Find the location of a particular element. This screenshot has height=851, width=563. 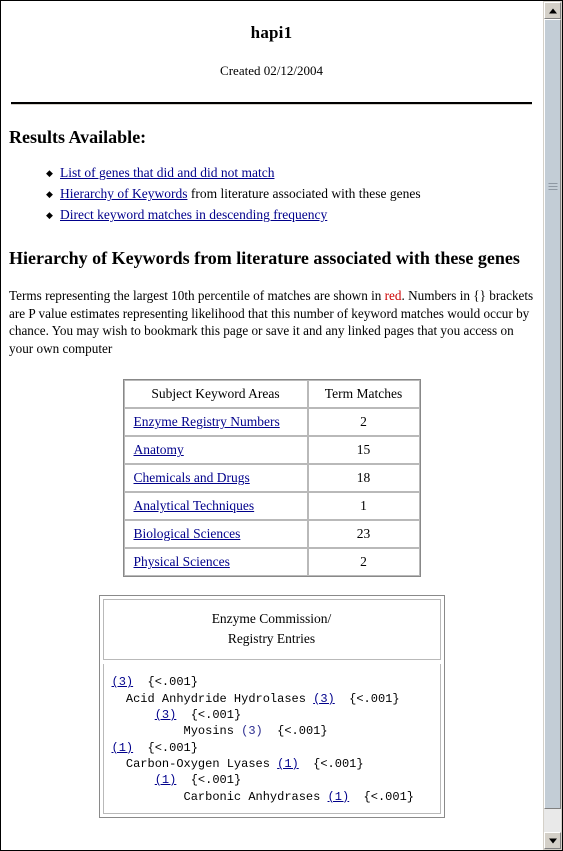

cell-area: Chemicals and Drugs is located at coordinates (215, 478).